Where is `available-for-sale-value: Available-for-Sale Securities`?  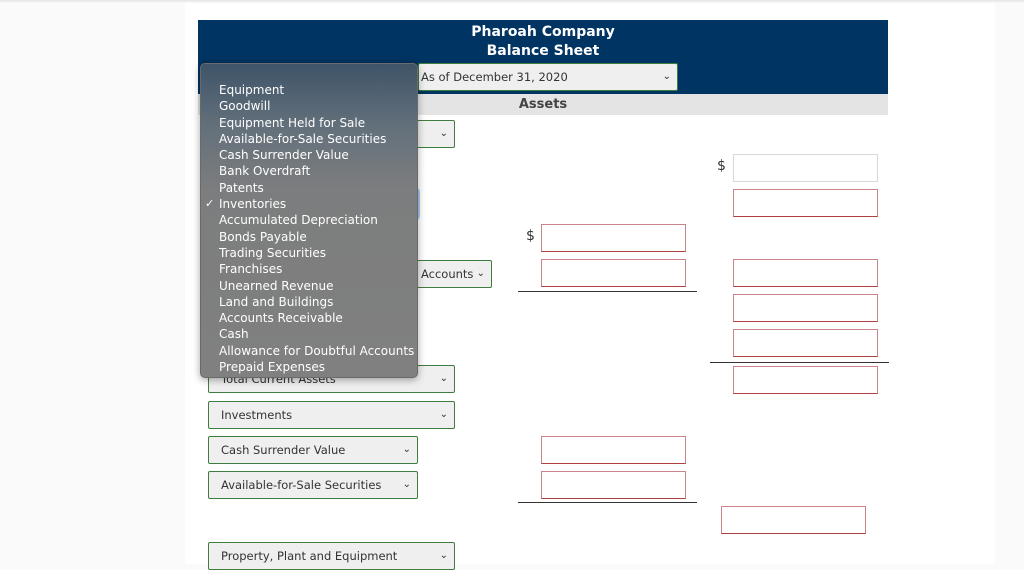
available-for-sale-value: Available-for-Sale Securities is located at coordinates (301, 485).